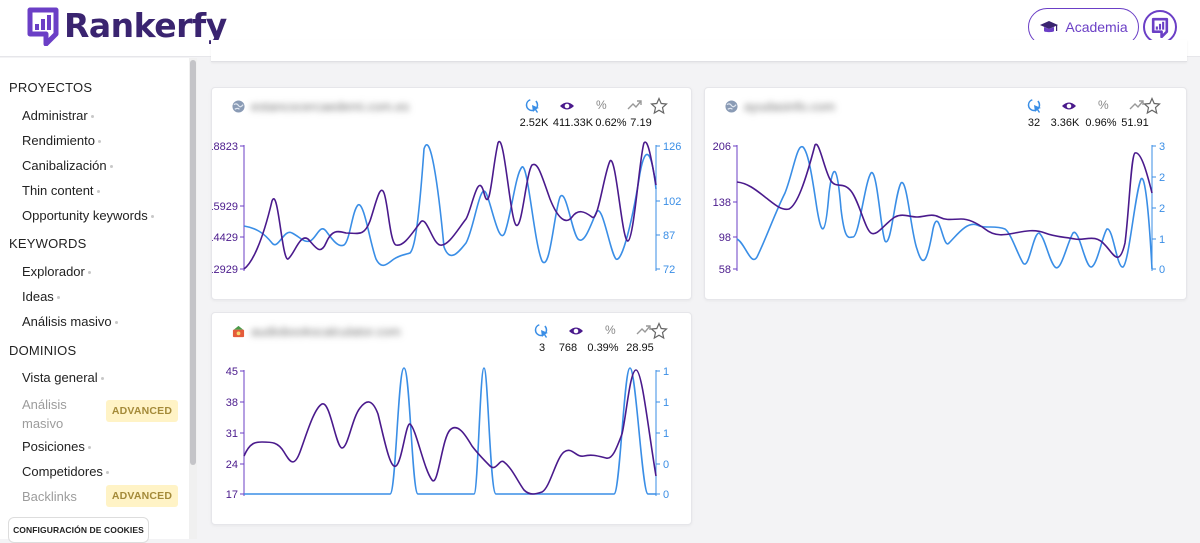 The width and height of the screenshot is (1200, 543). What do you see at coordinates (225, 147) in the screenshot?
I see `y-left-tick: 18823` at bounding box center [225, 147].